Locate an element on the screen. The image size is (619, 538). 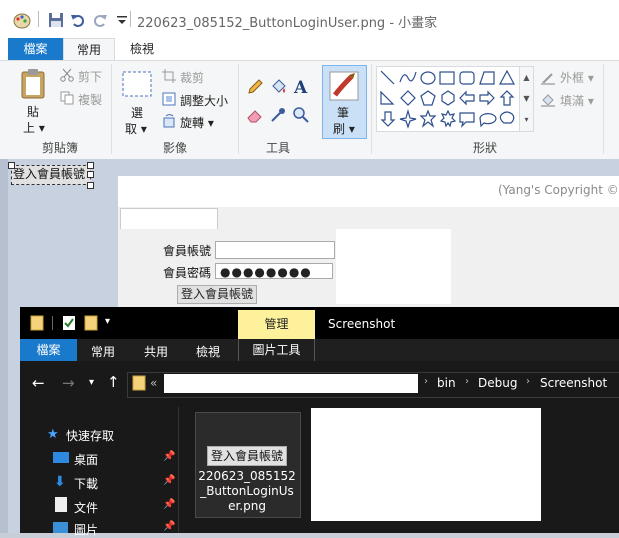
customize-quick-access-icon is located at coordinates (122, 20).